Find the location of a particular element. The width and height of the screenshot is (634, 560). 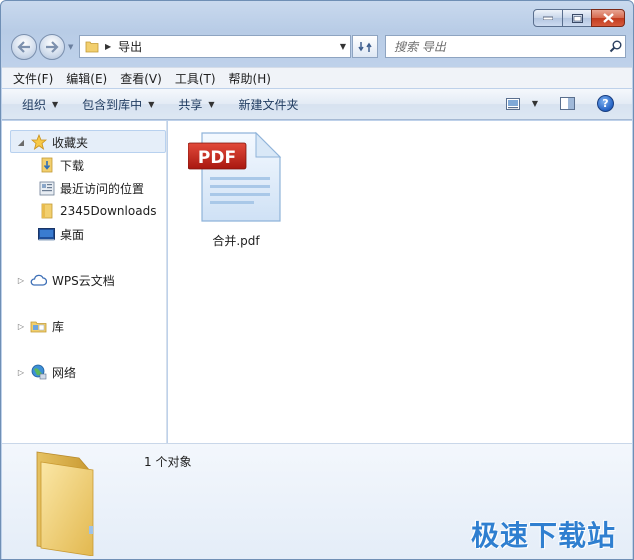

question-mark-icon: ? is located at coordinates (605, 103).